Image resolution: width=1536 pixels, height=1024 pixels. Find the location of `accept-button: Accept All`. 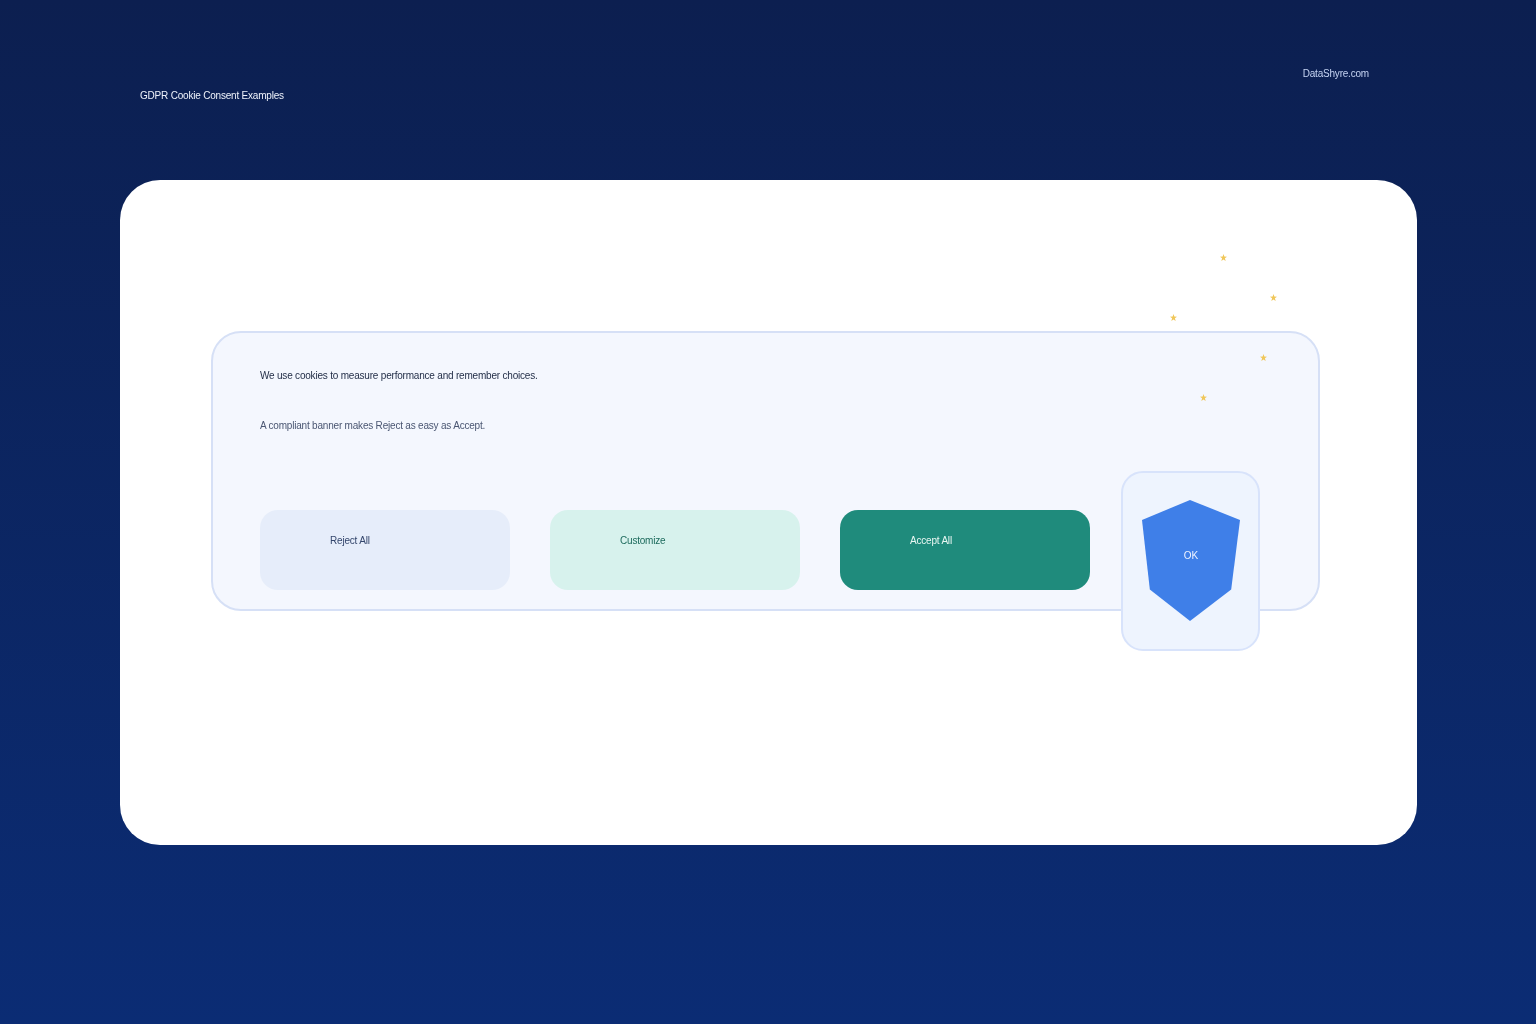

accept-button: Accept All is located at coordinates (965, 550).